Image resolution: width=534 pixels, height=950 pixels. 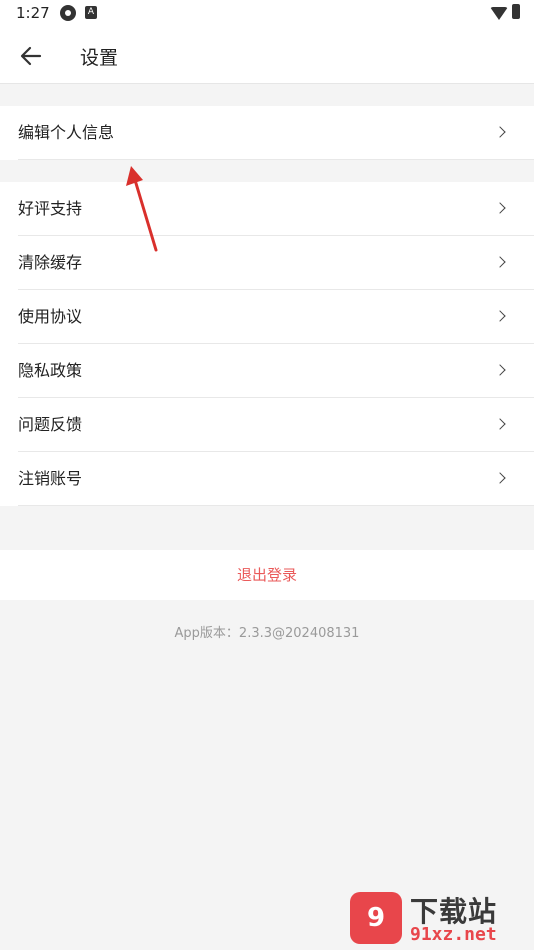 What do you see at coordinates (376, 918) in the screenshot?
I see `watermark-logo-icon: 9` at bounding box center [376, 918].